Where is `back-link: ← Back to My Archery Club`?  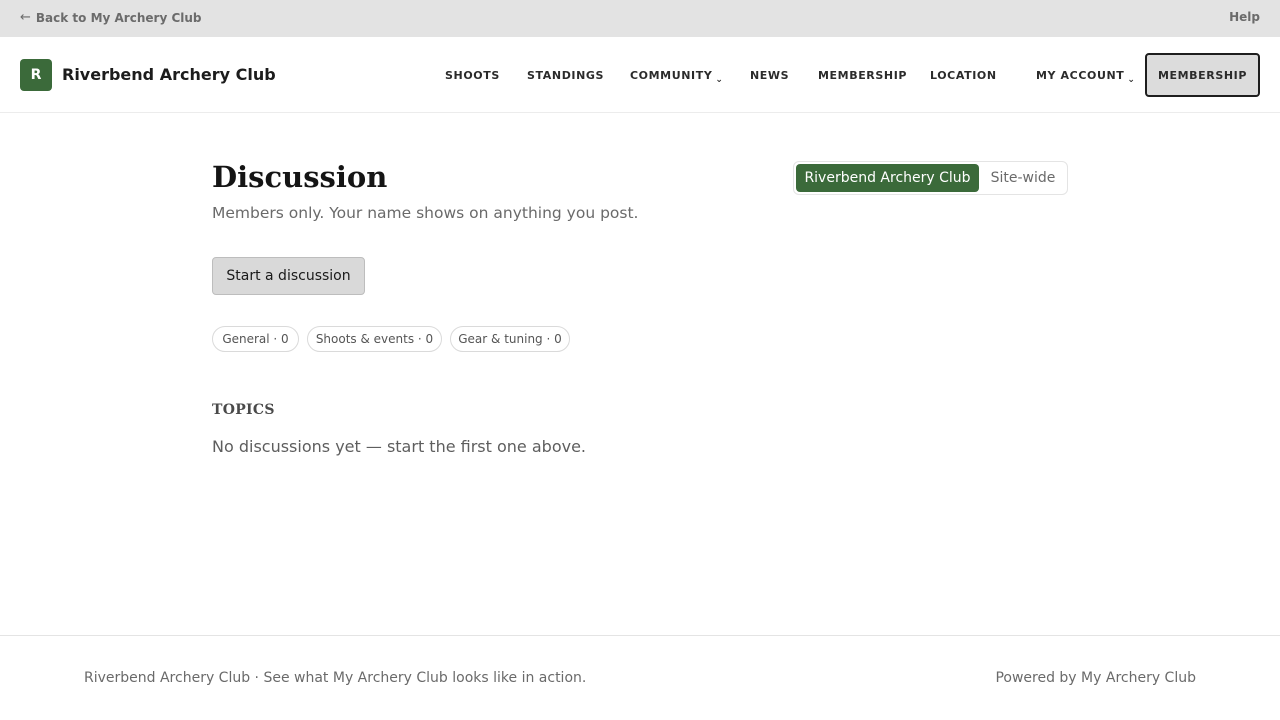
back-link: ← Back to My Archery Club is located at coordinates (111, 17).